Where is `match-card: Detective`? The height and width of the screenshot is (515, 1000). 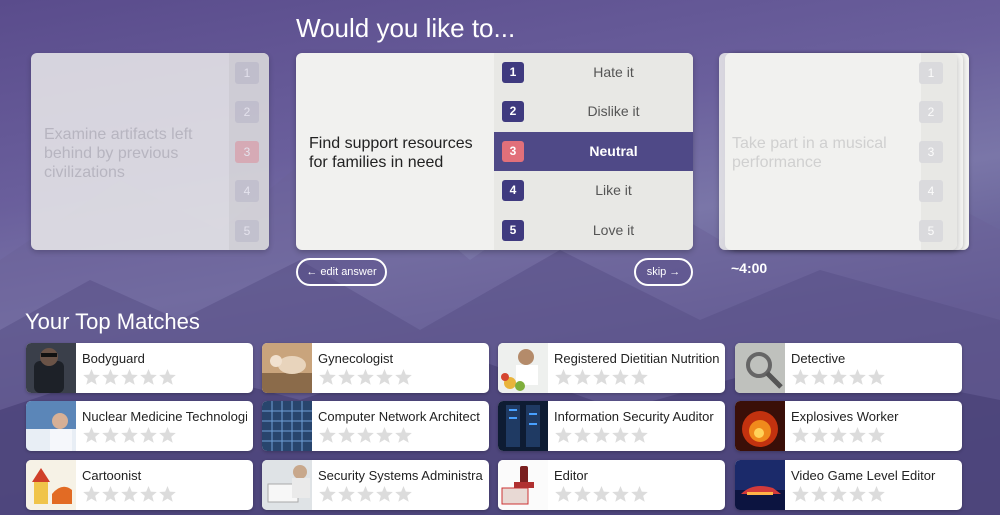
match-card: Detective is located at coordinates (848, 368).